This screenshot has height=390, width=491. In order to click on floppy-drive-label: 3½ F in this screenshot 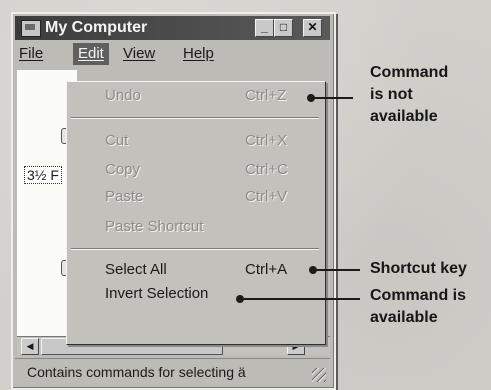, I will do `click(43, 175)`.